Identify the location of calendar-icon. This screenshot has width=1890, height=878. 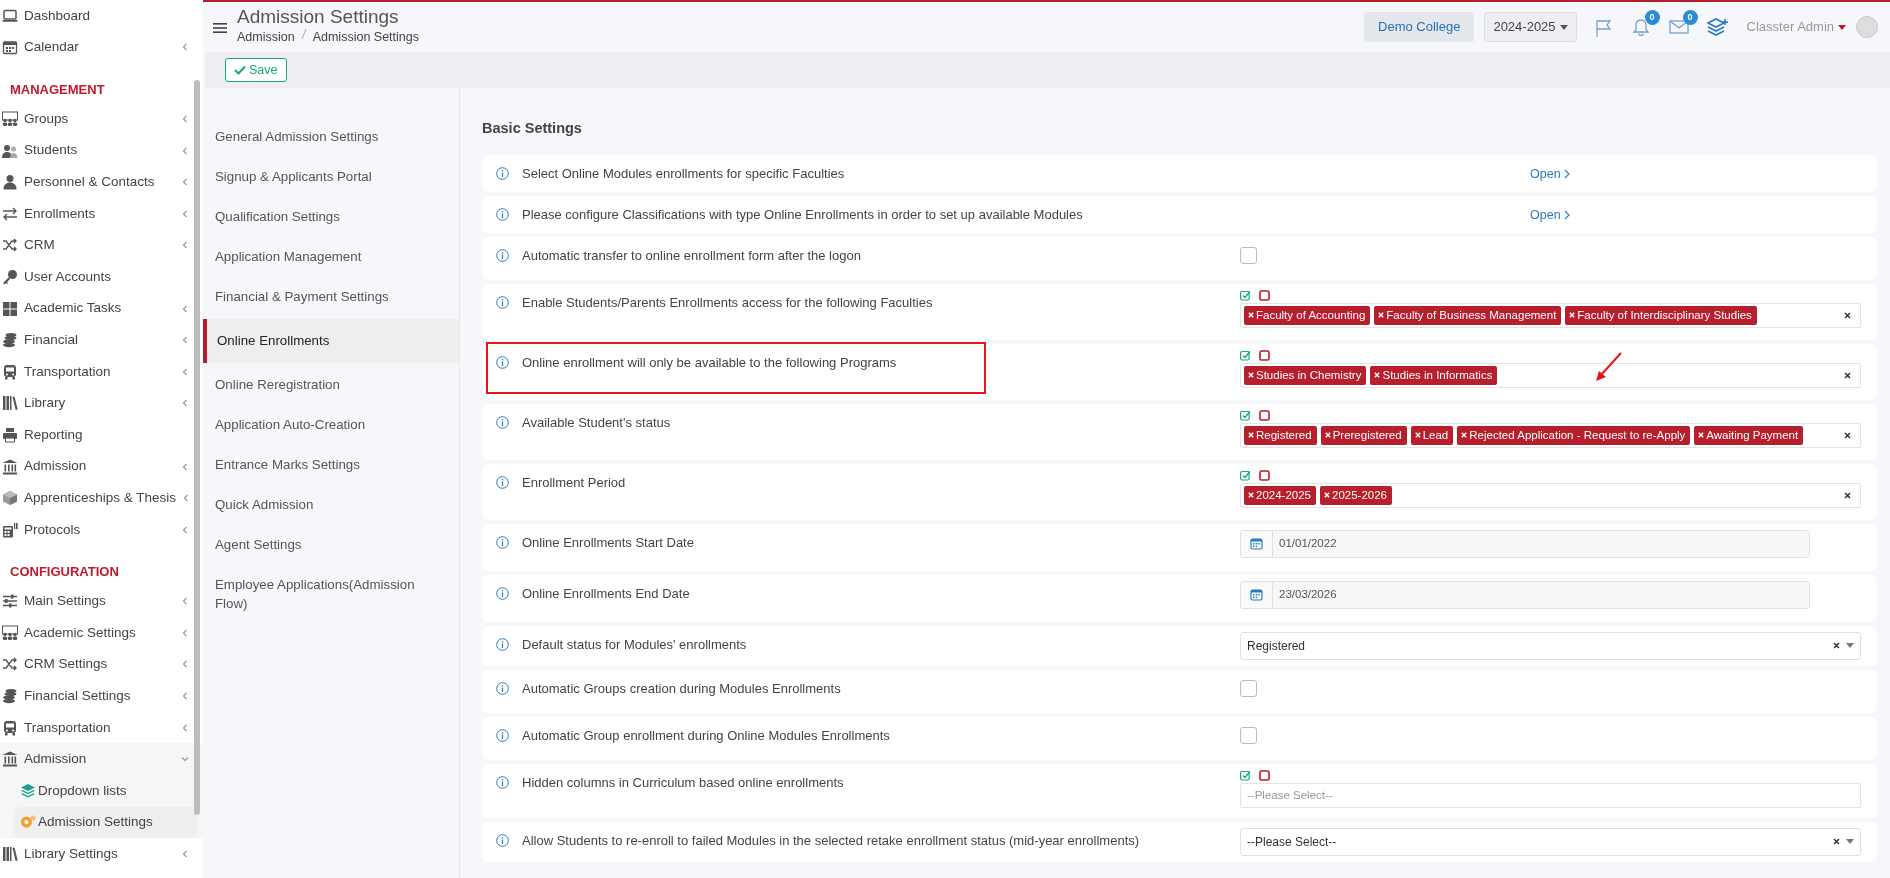
(1256, 595).